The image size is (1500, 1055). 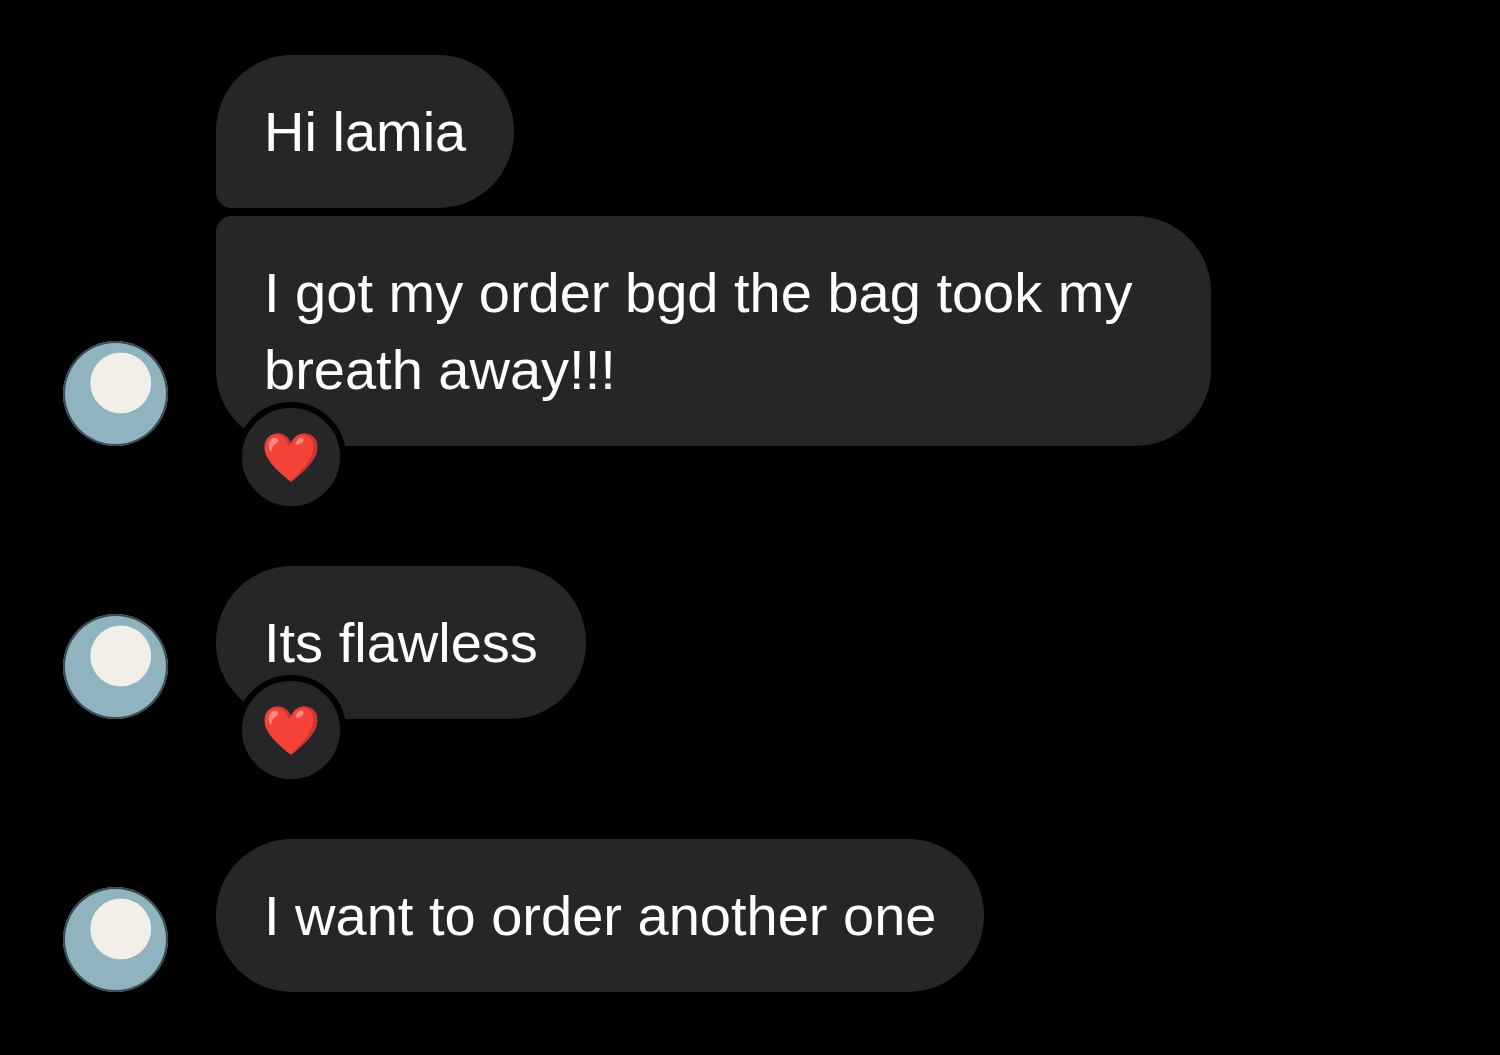 I want to click on message-bubble: Hi lamia, so click(x=365, y=131).